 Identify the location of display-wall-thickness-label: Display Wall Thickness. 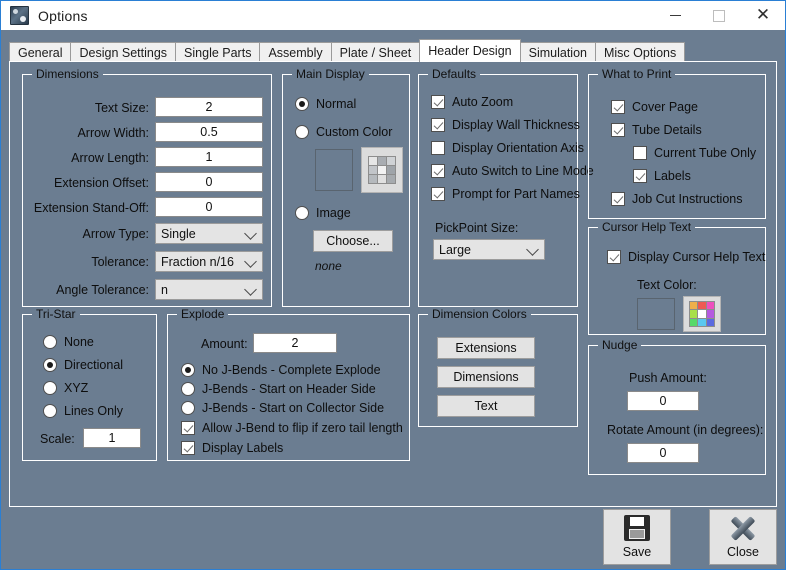
(516, 125).